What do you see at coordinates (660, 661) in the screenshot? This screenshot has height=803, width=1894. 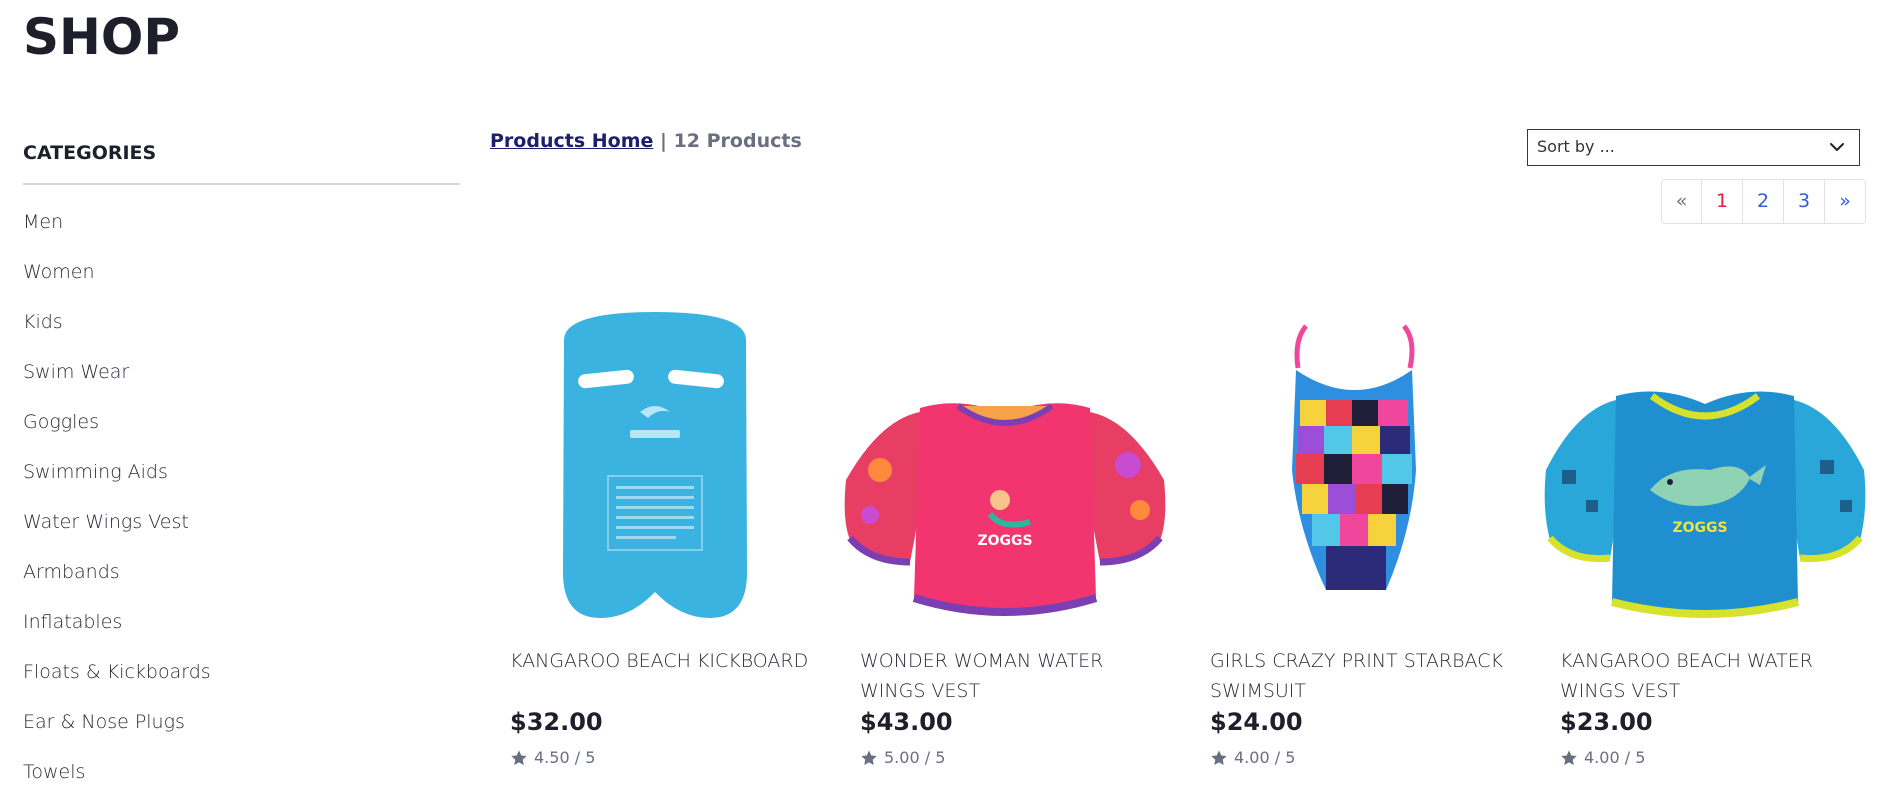 I see `product-name: KANGAROO BEACH KICKBOARD` at bounding box center [660, 661].